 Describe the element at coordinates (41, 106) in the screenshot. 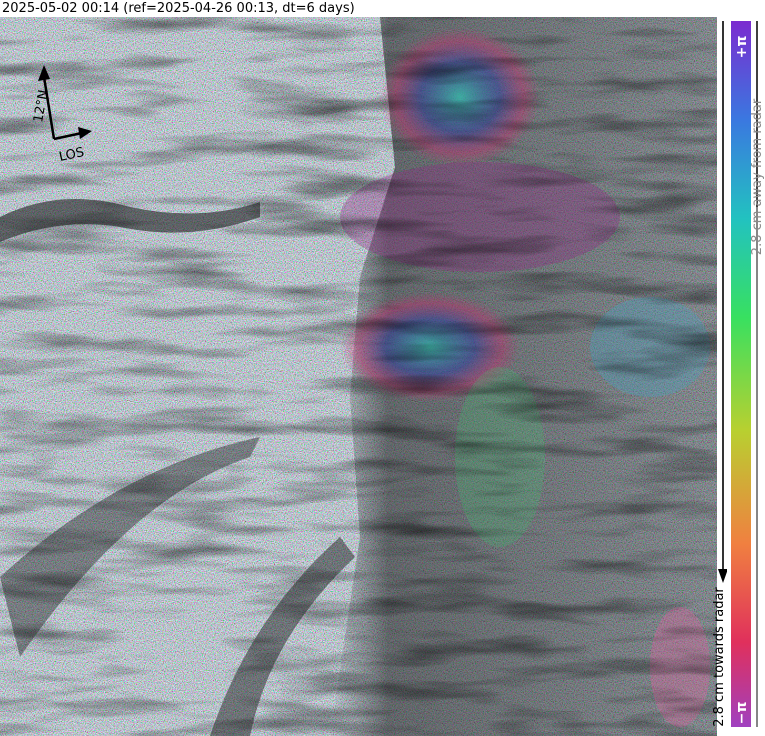

I see `north-label: 12°N` at that location.